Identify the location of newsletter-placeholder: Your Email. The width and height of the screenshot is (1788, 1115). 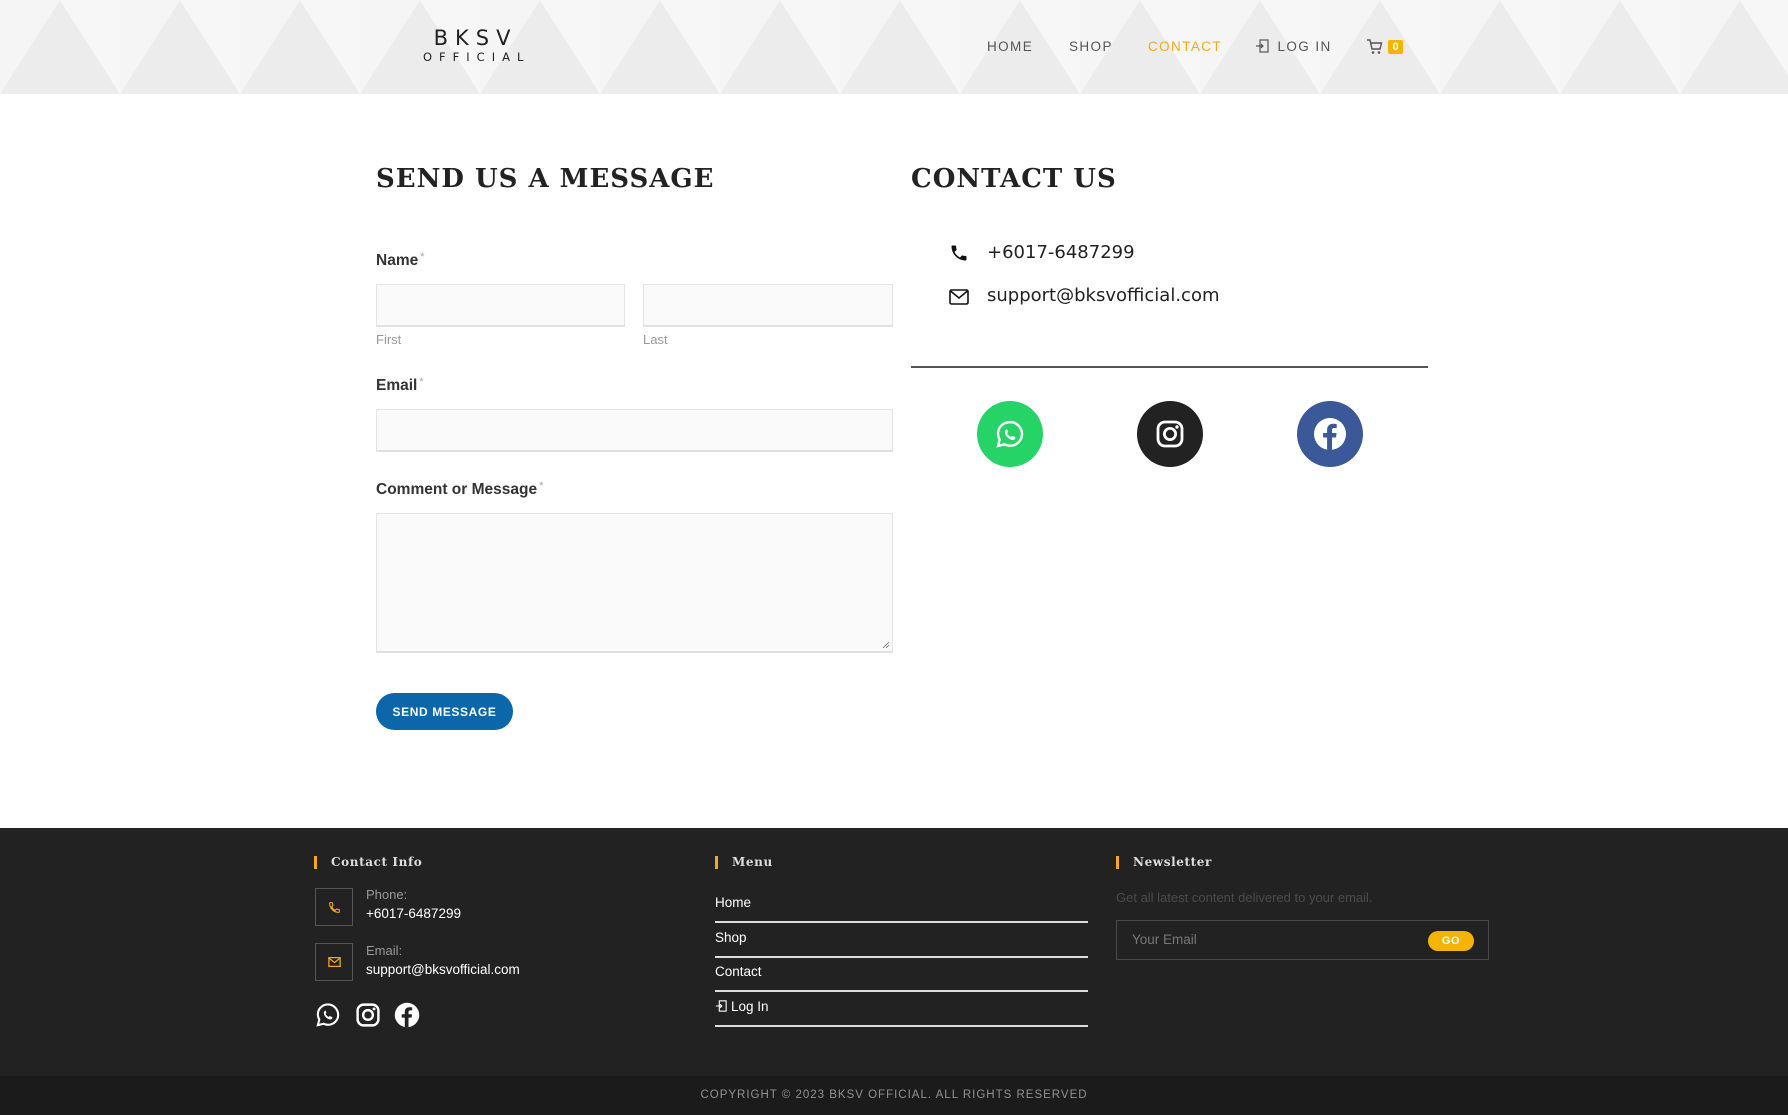
(1164, 939).